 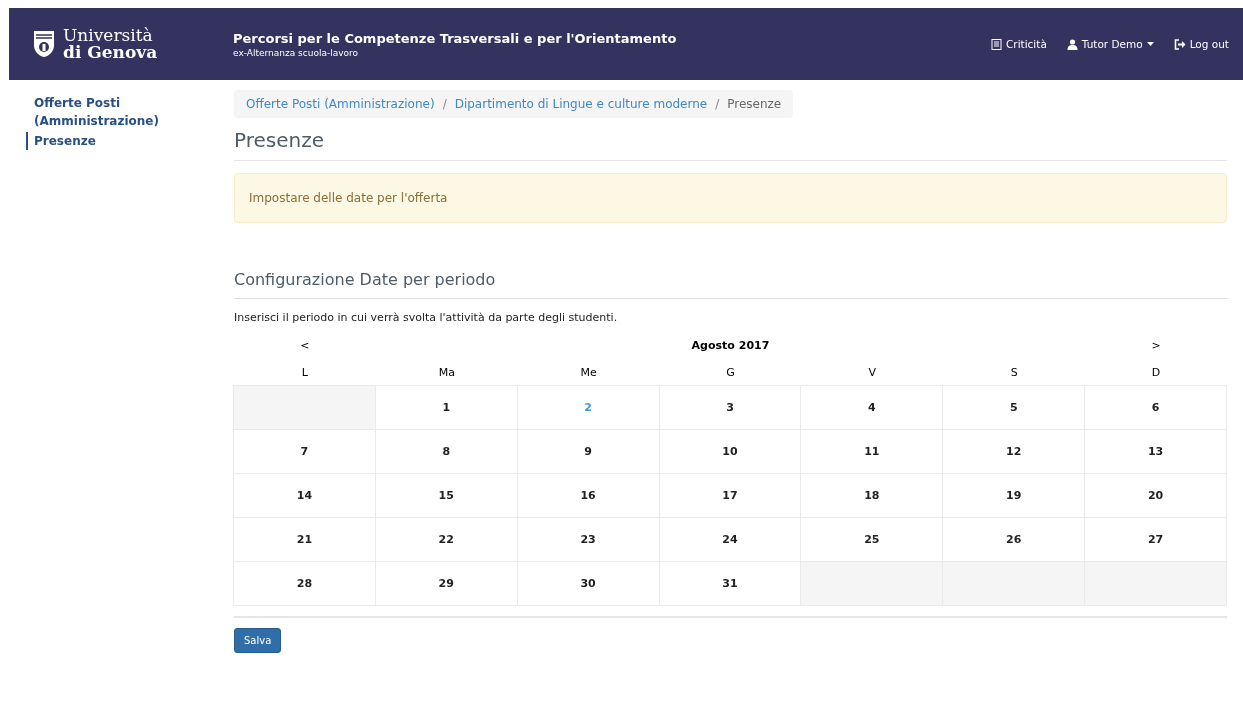 I want to click on user-icon, so click(x=1072, y=44).